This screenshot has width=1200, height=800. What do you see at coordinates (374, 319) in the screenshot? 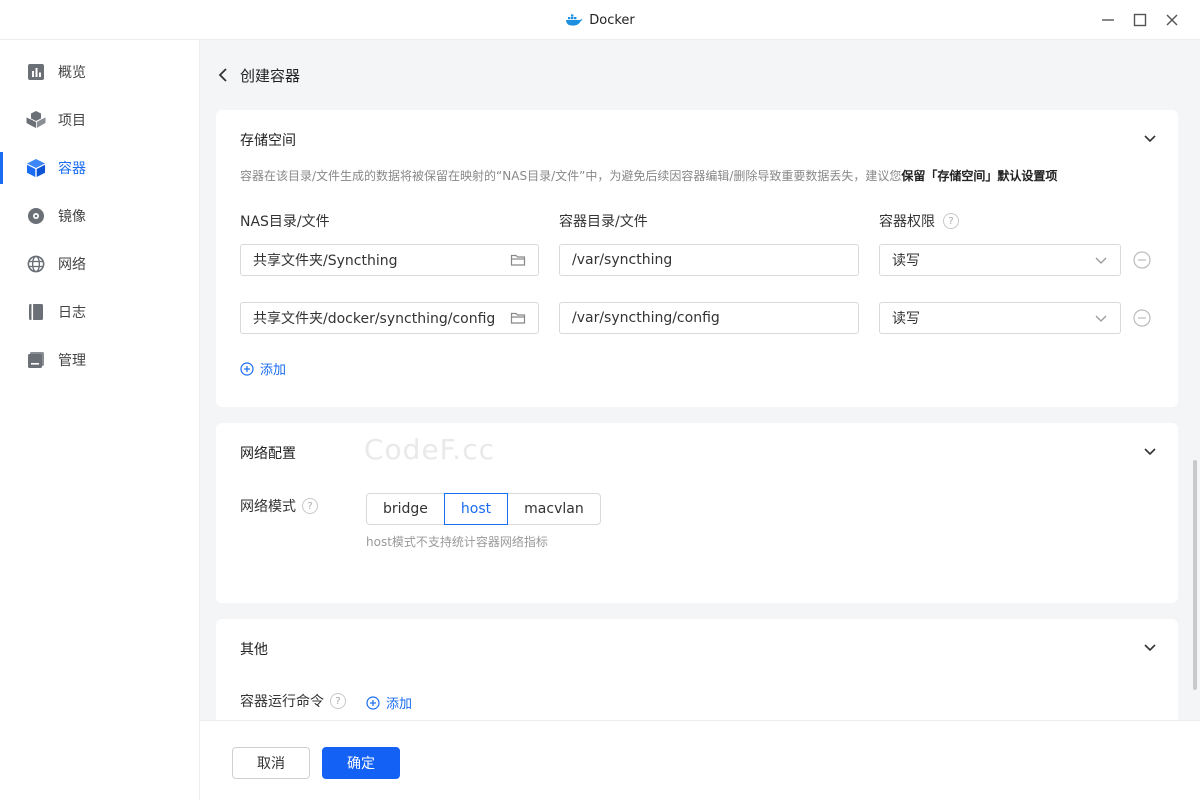
I see `nas-path-value: 共享文件夹/docker/syncthing/config` at bounding box center [374, 319].